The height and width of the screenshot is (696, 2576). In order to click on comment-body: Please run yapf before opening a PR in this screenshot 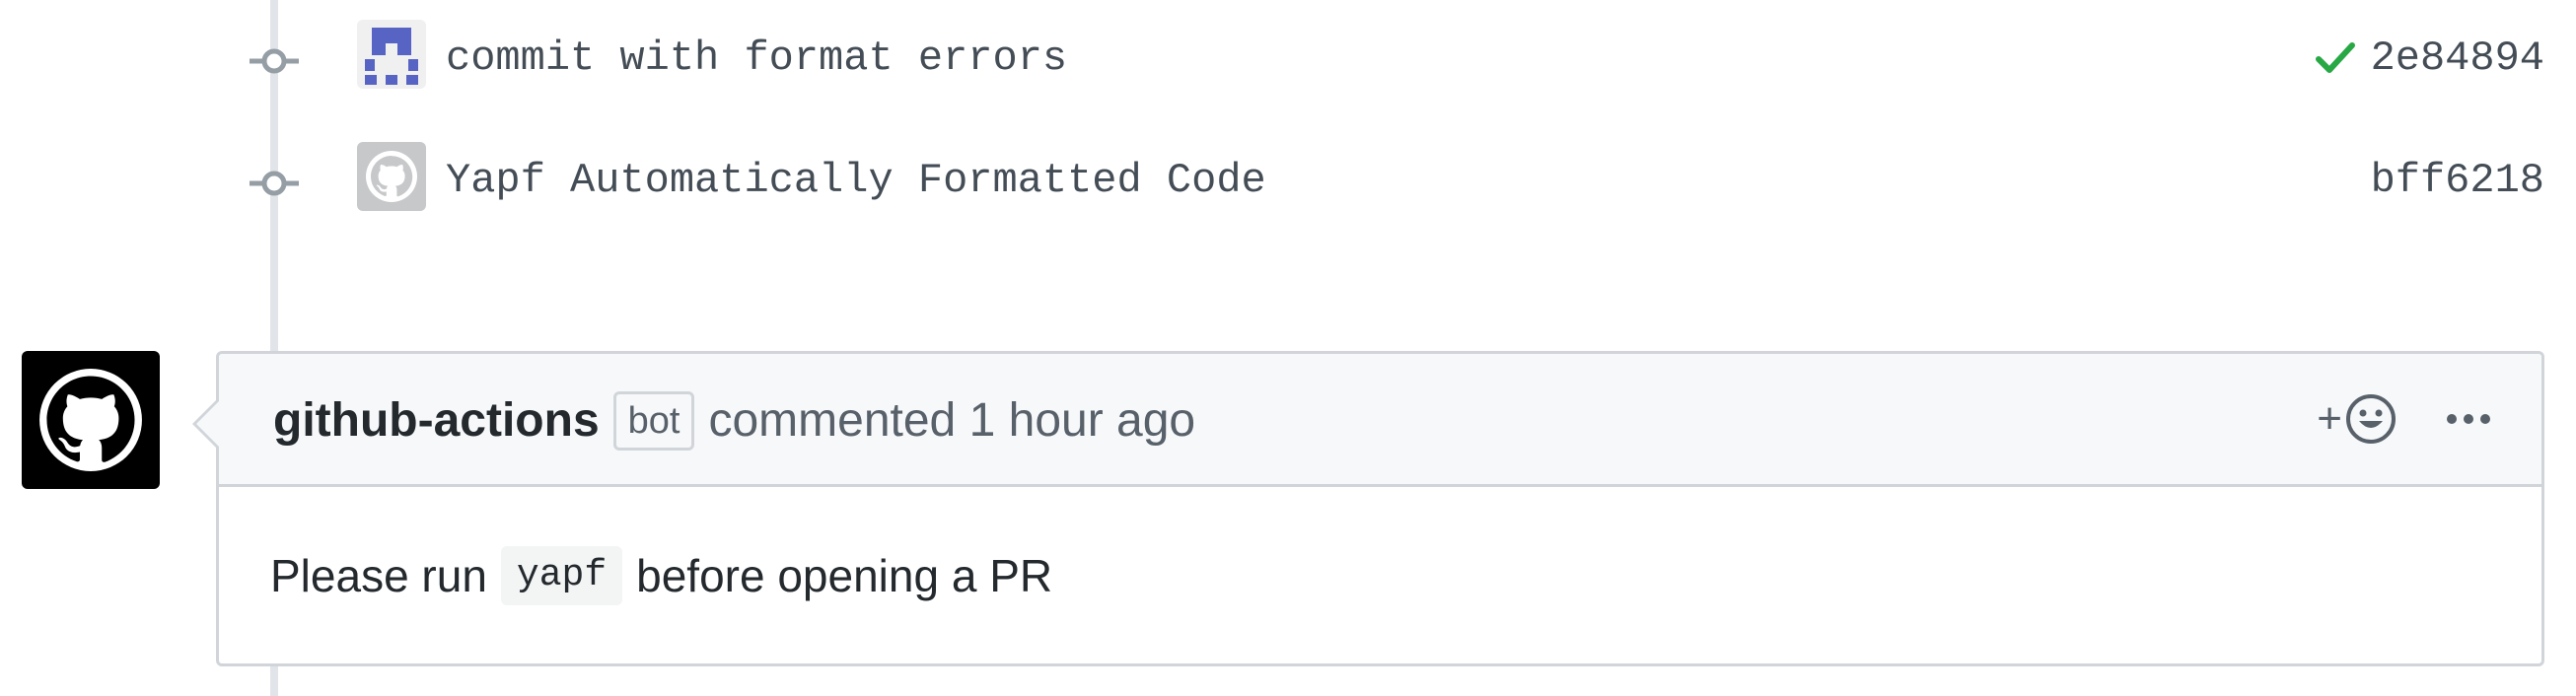, I will do `click(661, 575)`.